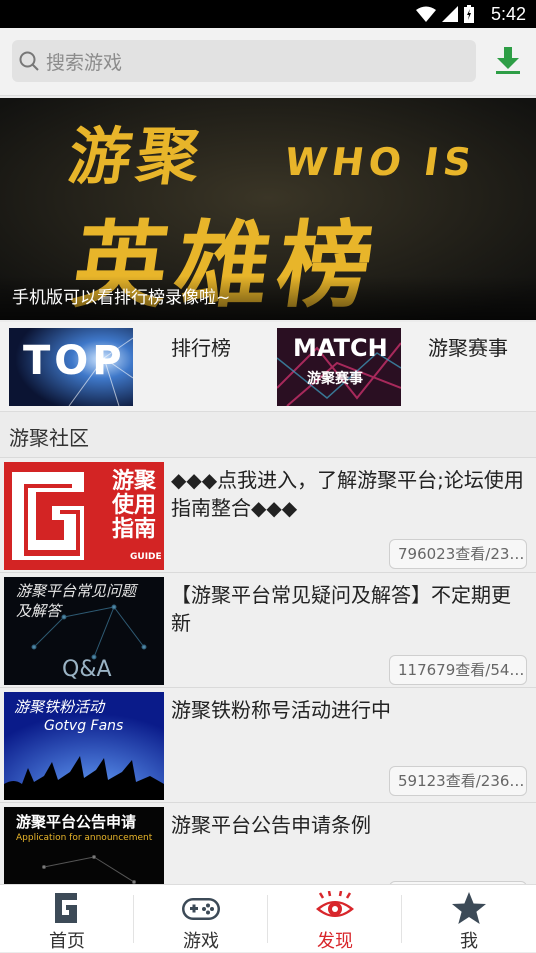  Describe the element at coordinates (508, 60) in the screenshot. I see `download-icon` at that location.